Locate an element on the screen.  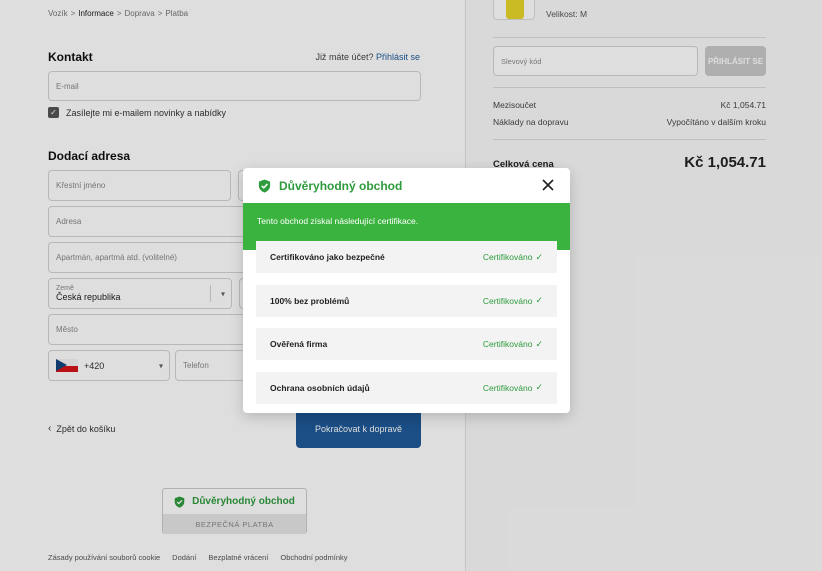
certification-item: Ochrana osobních údajů Certifikováno ✓ is located at coordinates (406, 387).